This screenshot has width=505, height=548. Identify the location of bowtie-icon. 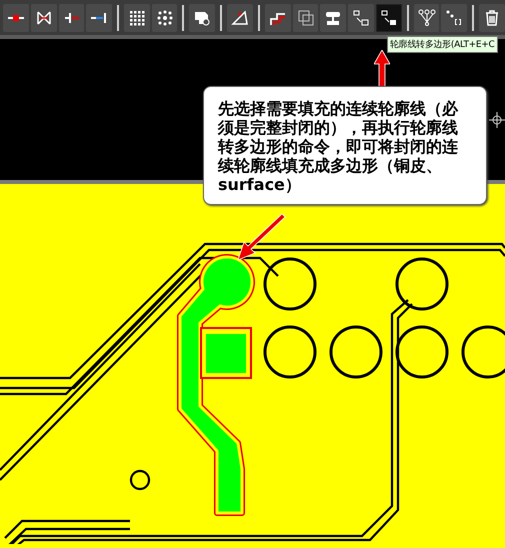
(43, 17).